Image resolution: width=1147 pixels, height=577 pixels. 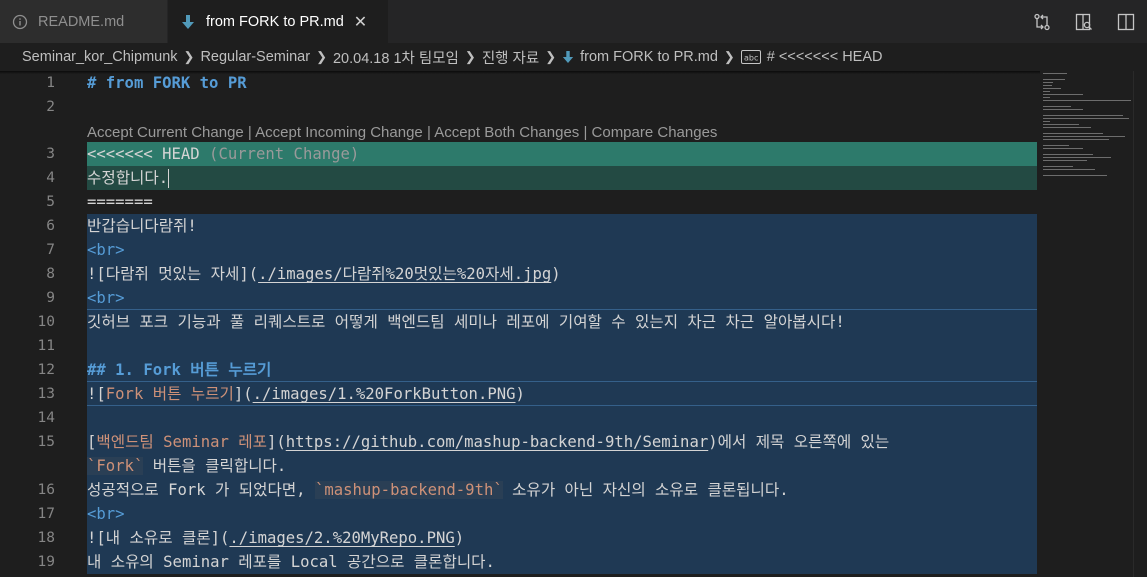 I want to click on breadcrumb-item: 20.04.18 1차 팀모임, so click(x=396, y=57).